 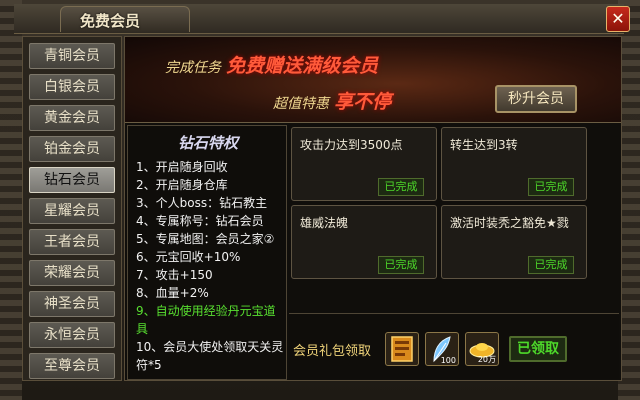 I want to click on privilege-item: 10、会员大使处领取天关灵符*5, so click(x=210, y=356).